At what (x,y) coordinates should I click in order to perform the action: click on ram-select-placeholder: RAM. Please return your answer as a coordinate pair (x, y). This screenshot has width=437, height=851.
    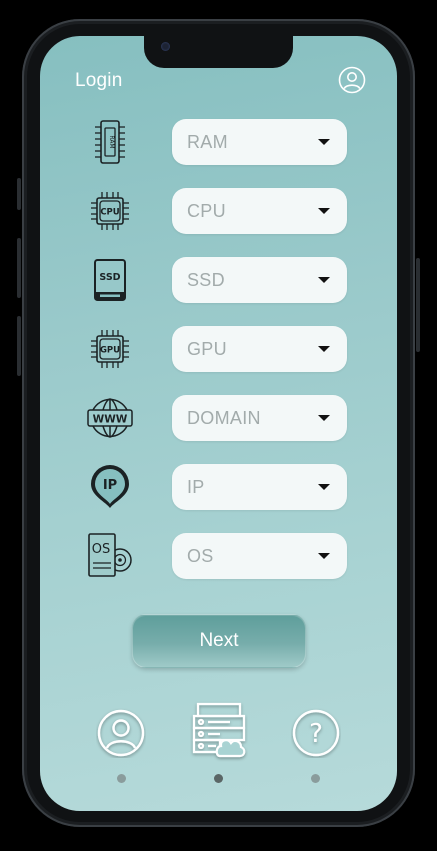
    Looking at the image, I should click on (207, 142).